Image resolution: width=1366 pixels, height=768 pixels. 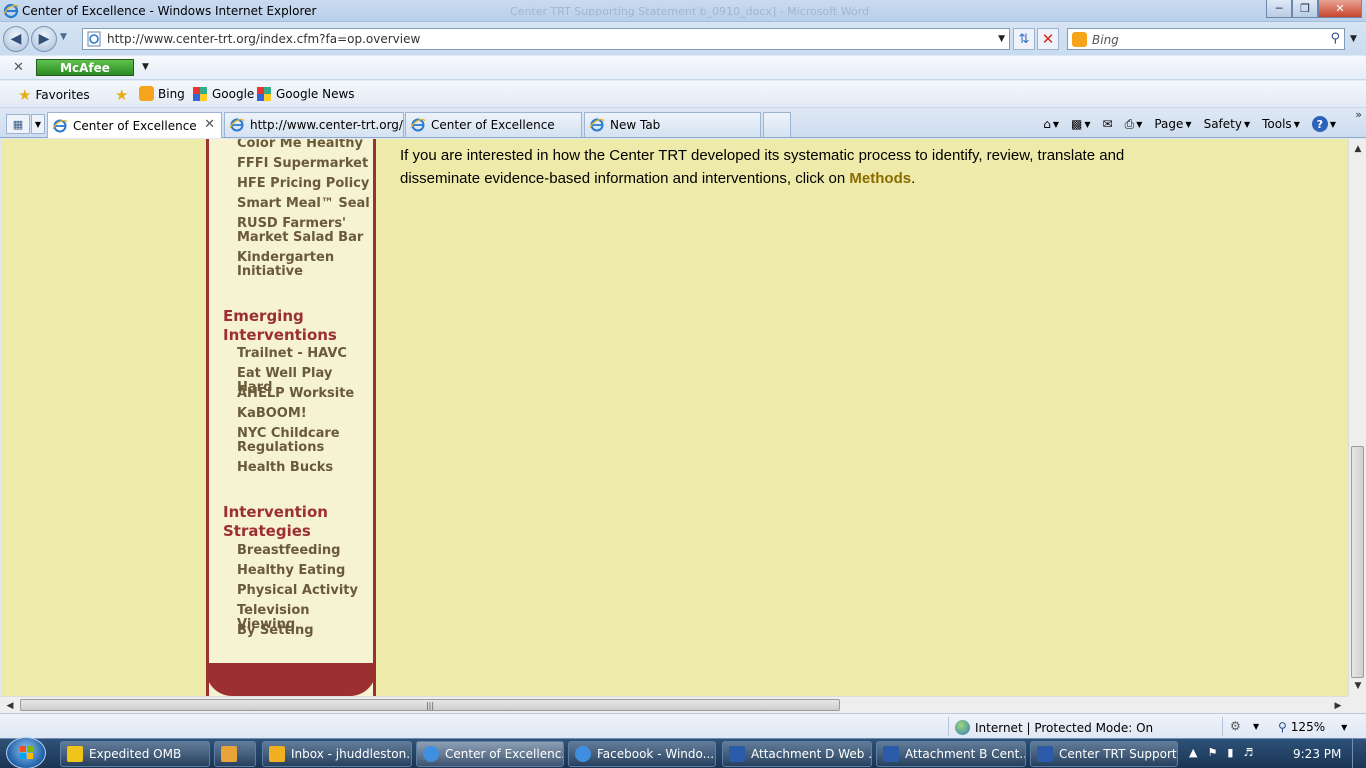 I want to click on recent-pages-dropdown: ▼, so click(x=63, y=37).